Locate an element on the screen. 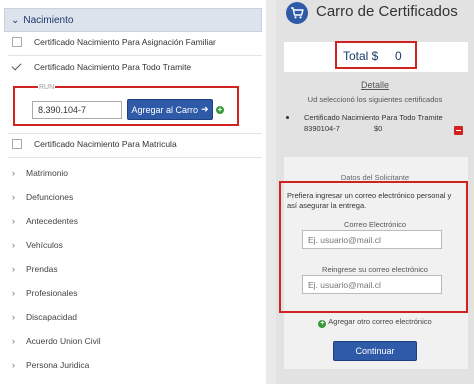  category-profesionales: › Profesionales is located at coordinates (45, 293).